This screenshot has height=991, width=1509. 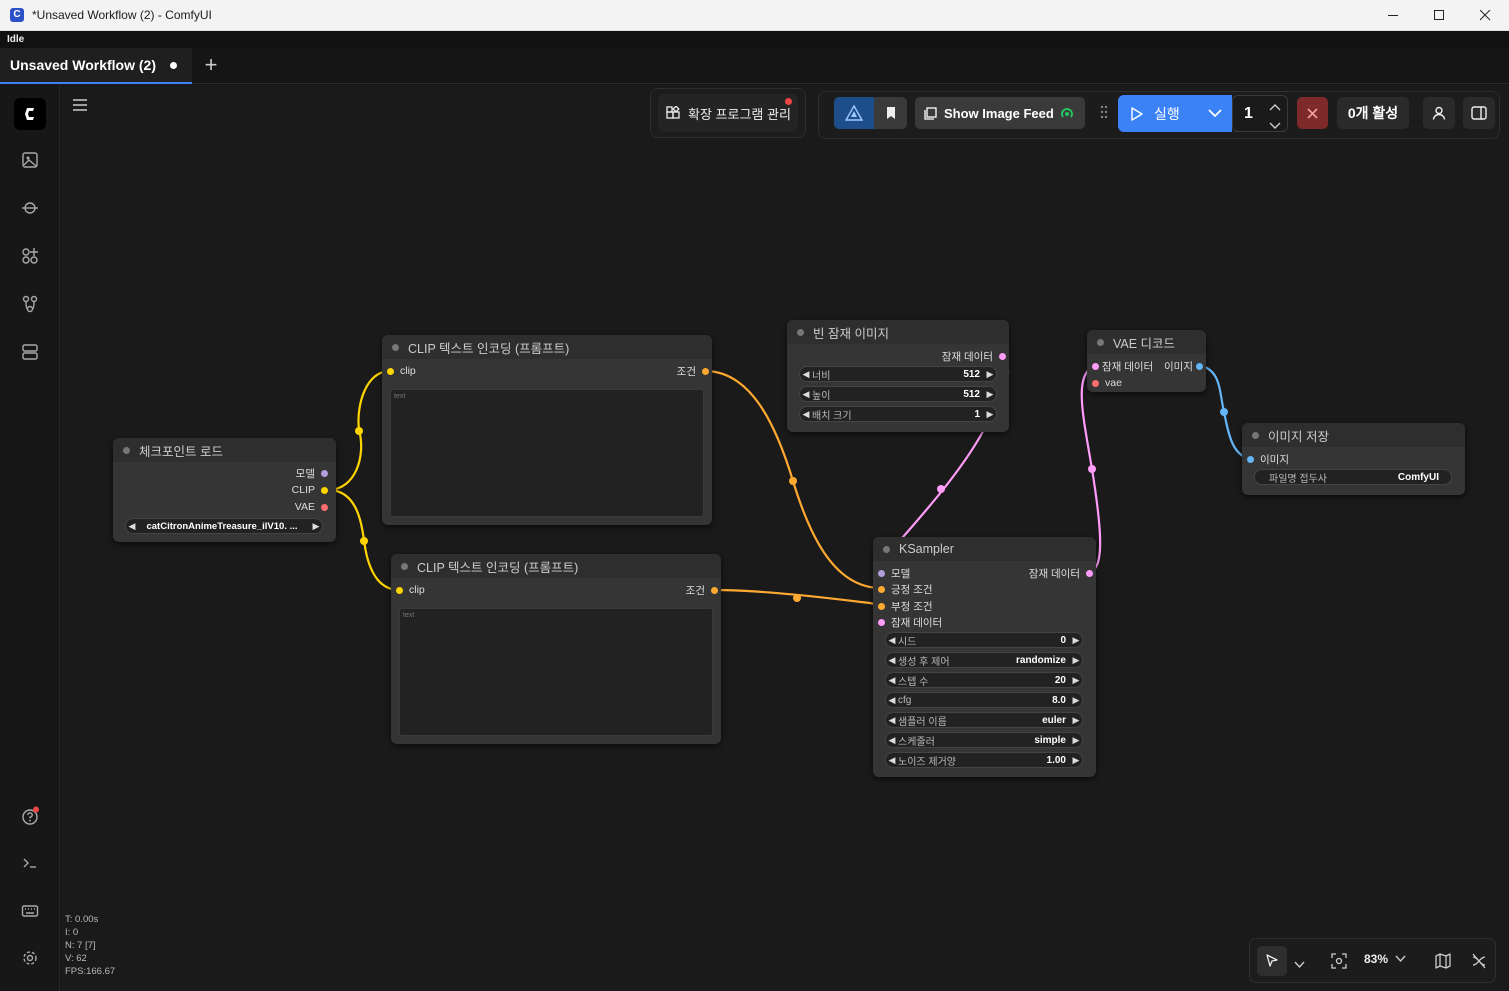 What do you see at coordinates (984, 700) in the screenshot?
I see `cfg-widget: ◀ cfg 8.0 ▶` at bounding box center [984, 700].